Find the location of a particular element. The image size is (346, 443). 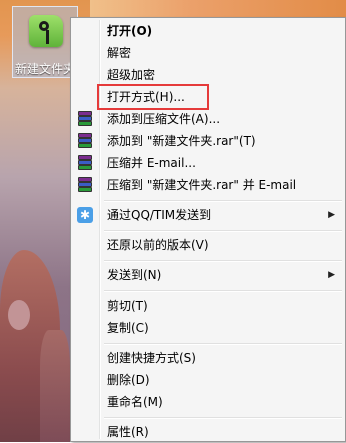

folder-key-icon is located at coordinates (46, 31).